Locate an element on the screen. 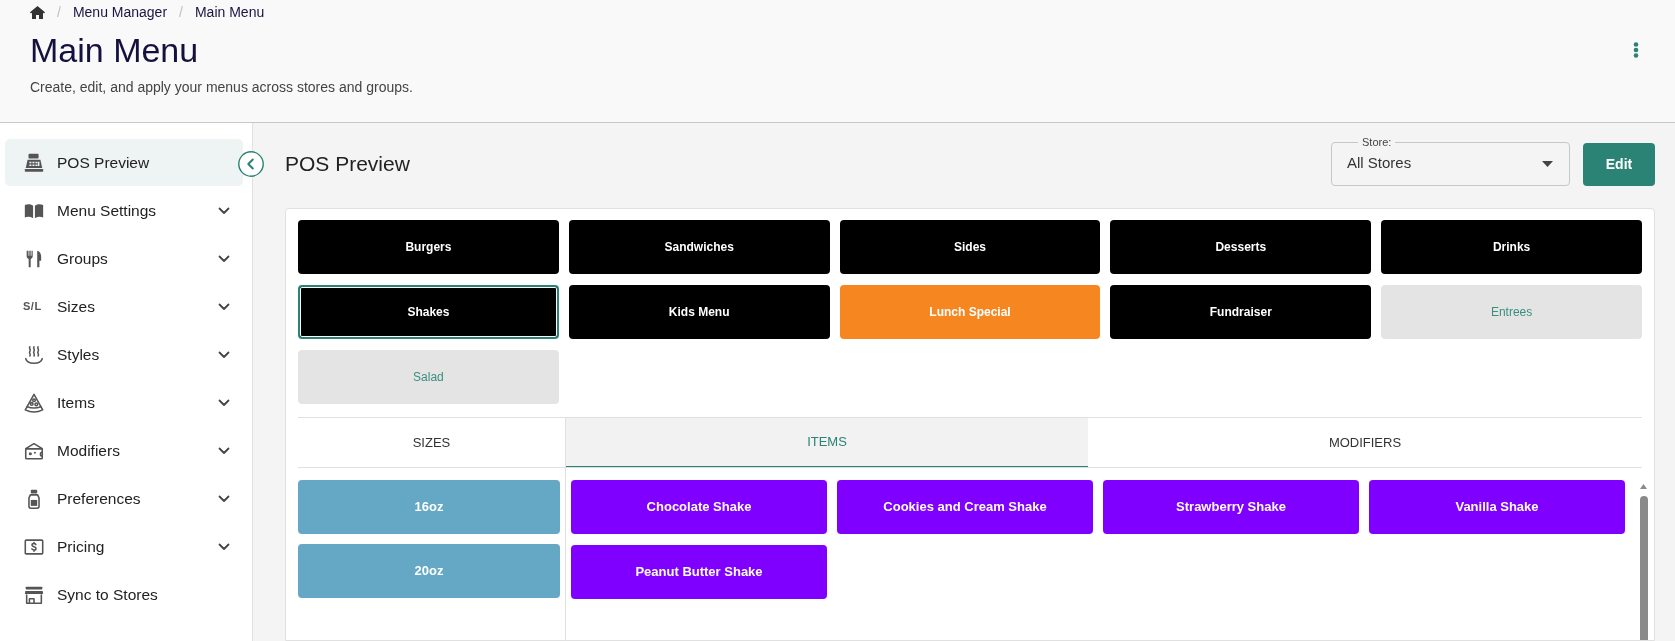 This screenshot has height=641, width=1675. page-subtitle: Create, edit, and apply your menus across stores and groups. is located at coordinates (221, 87).